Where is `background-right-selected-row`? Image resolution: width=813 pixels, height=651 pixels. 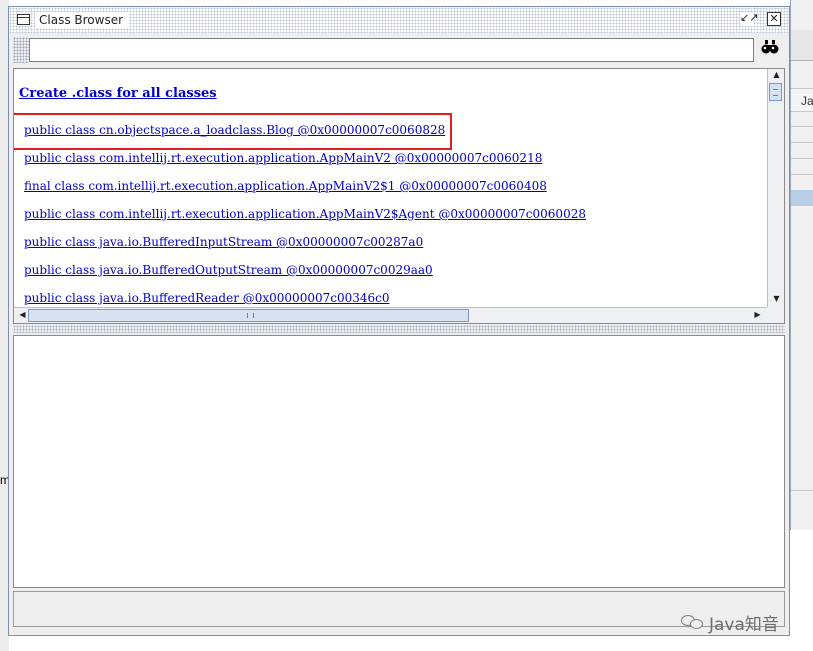 background-right-selected-row is located at coordinates (802, 198).